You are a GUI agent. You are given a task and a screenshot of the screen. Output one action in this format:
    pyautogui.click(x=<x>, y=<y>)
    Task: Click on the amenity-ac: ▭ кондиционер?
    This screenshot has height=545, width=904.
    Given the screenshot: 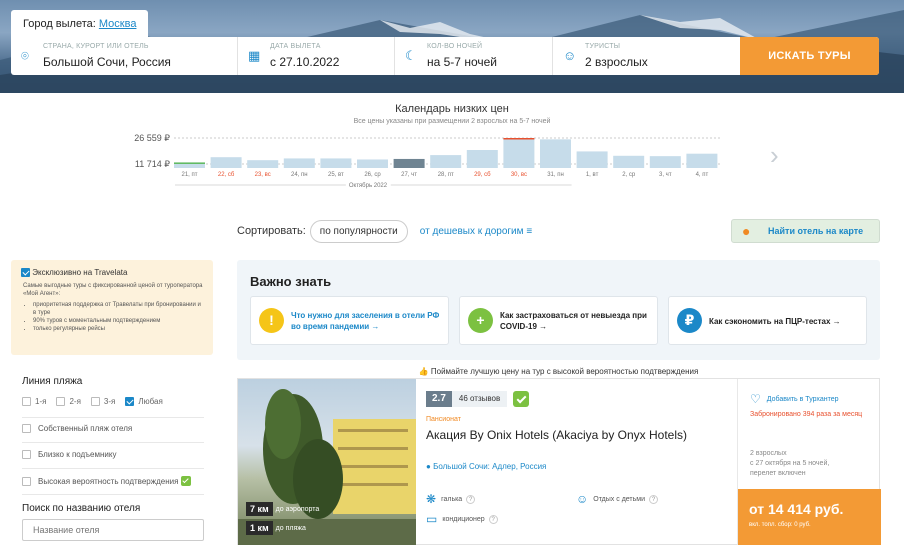 What is the action you would take?
    pyautogui.click(x=462, y=519)
    